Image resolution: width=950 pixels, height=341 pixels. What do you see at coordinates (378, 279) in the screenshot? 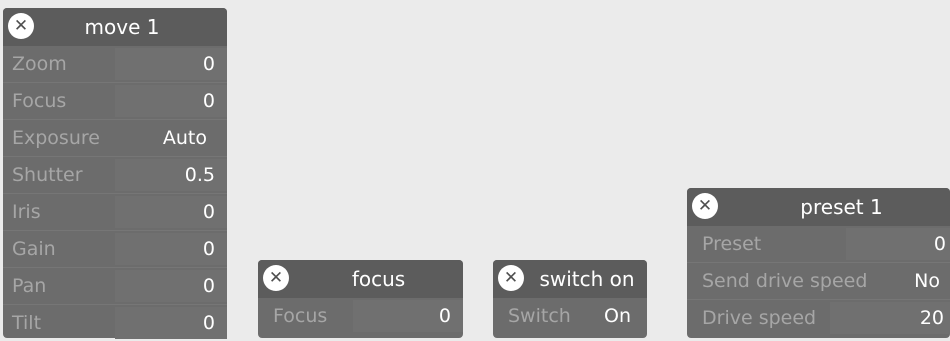
I see `panel-title: focus` at bounding box center [378, 279].